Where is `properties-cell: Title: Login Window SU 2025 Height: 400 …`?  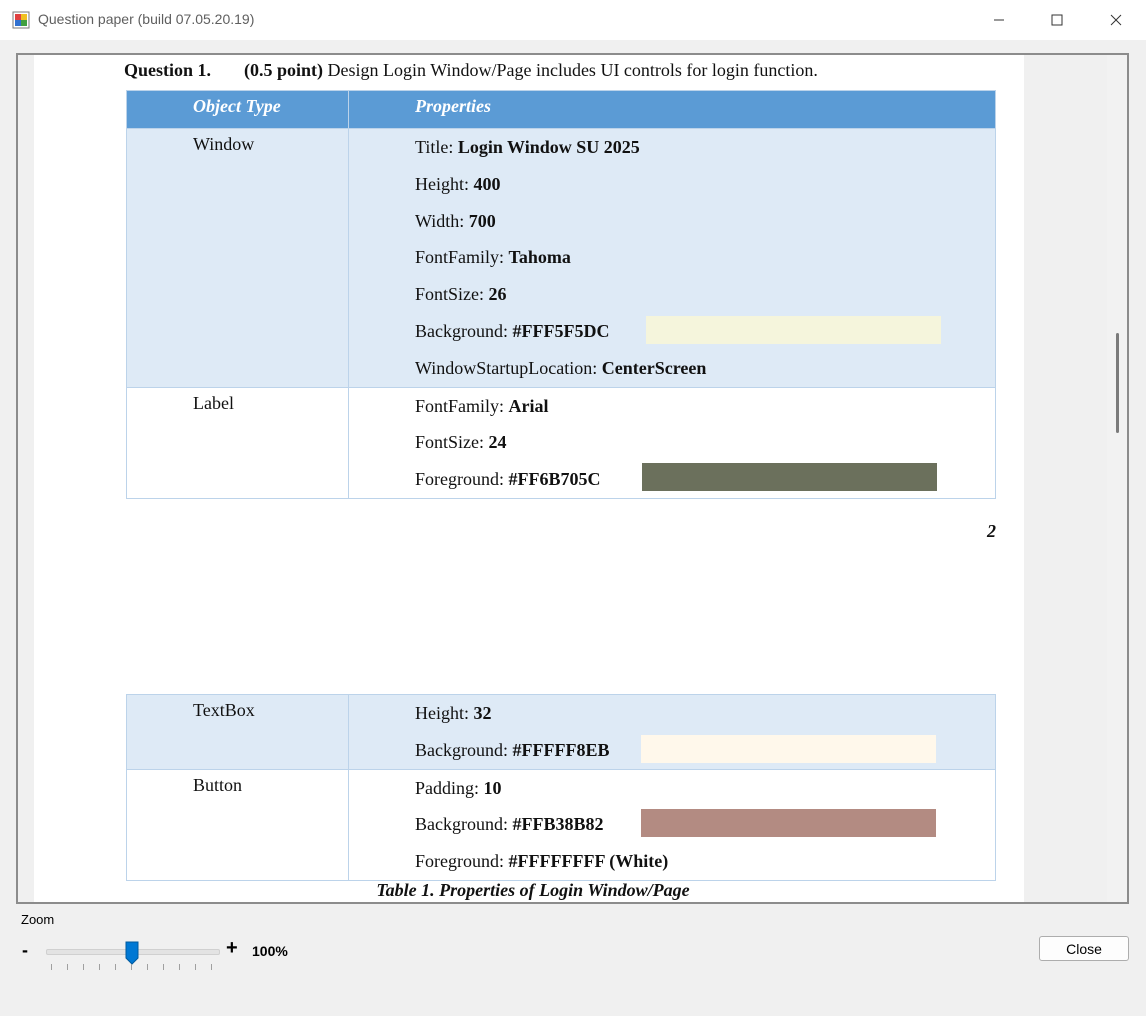 properties-cell: Title: Login Window SU 2025 Height: 400 … is located at coordinates (672, 258).